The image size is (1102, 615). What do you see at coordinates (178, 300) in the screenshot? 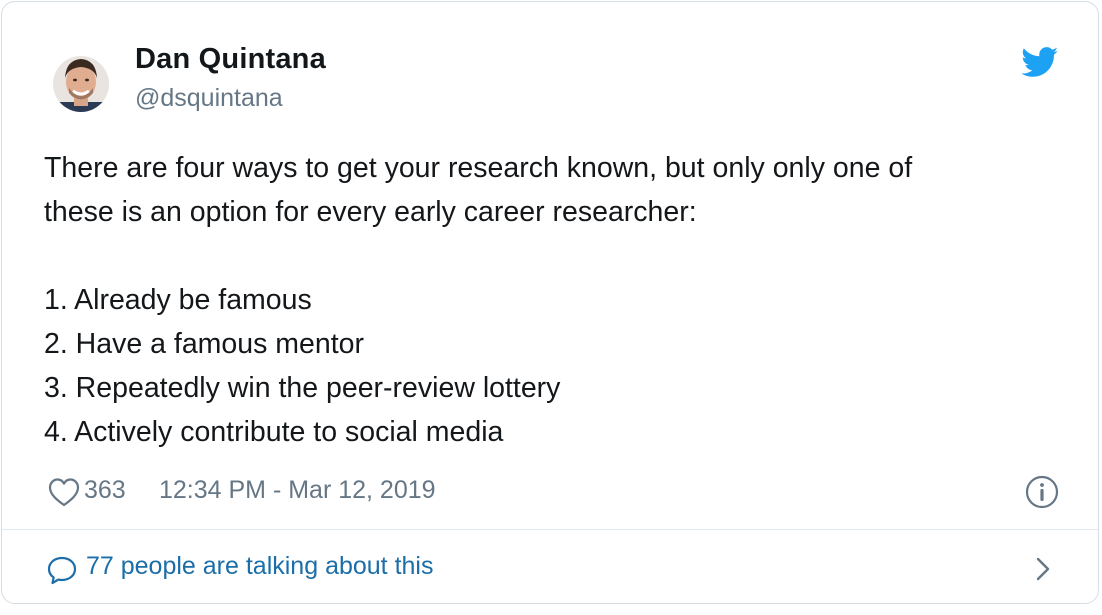
I see `list-item: 1. Already be famous` at bounding box center [178, 300].